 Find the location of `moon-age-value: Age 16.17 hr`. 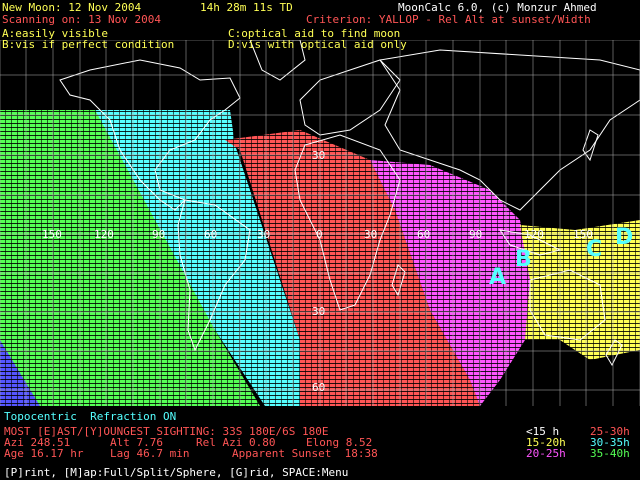

moon-age-value: Age 16.17 hr is located at coordinates (44, 453).